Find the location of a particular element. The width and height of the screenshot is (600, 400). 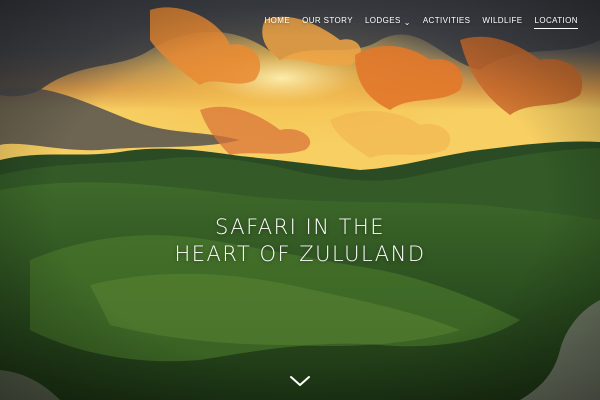

hero-headline-line-2: HEART OF ZULULAND is located at coordinates (300, 254).